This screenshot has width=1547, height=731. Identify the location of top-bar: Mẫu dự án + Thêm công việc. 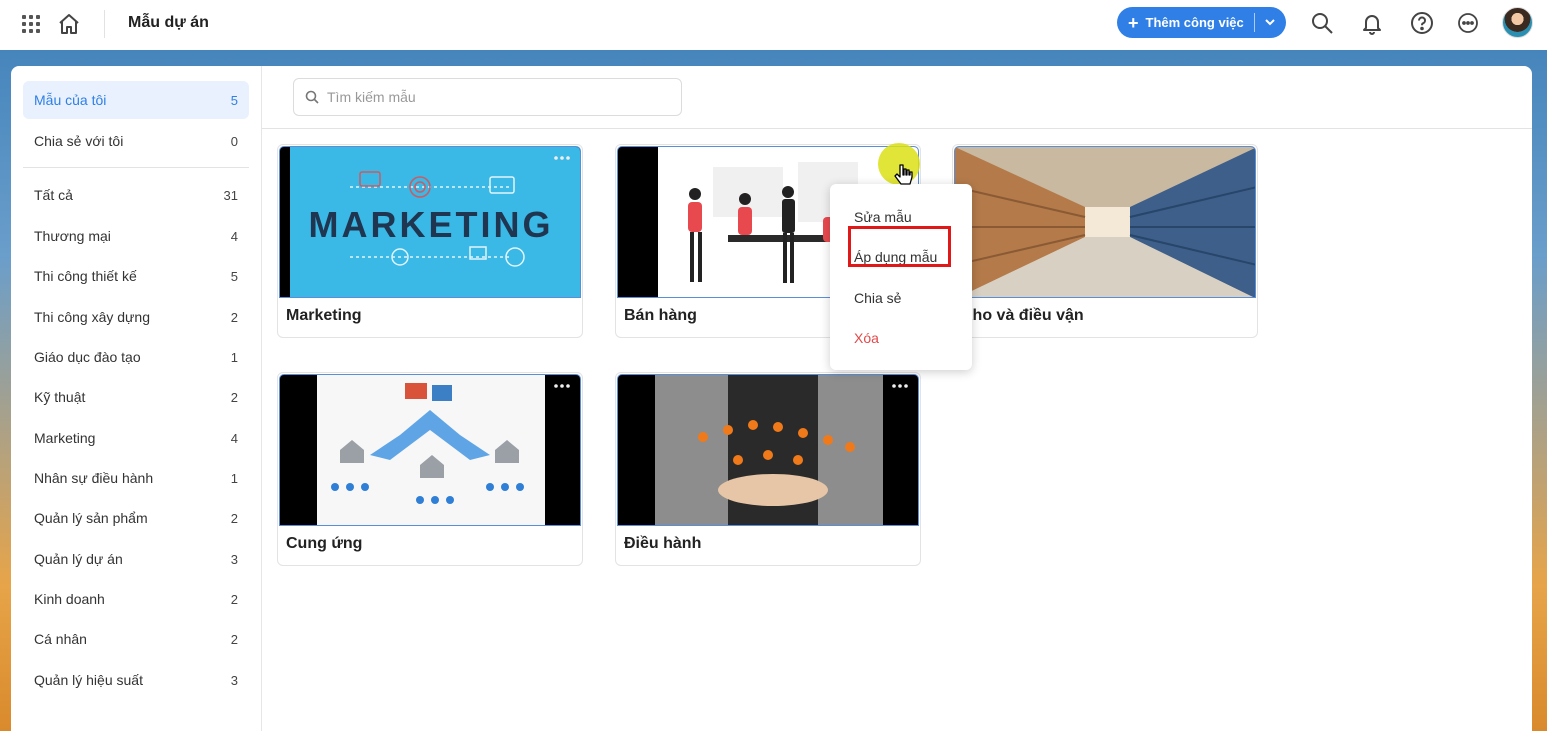
(773, 25).